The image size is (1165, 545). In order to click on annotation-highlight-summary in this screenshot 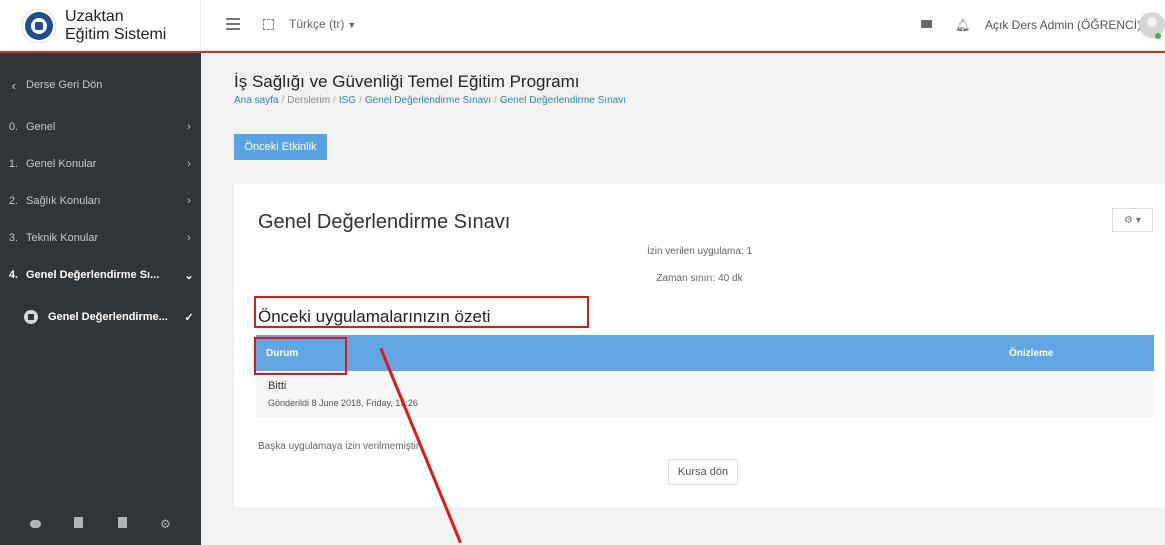, I will do `click(421, 312)`.